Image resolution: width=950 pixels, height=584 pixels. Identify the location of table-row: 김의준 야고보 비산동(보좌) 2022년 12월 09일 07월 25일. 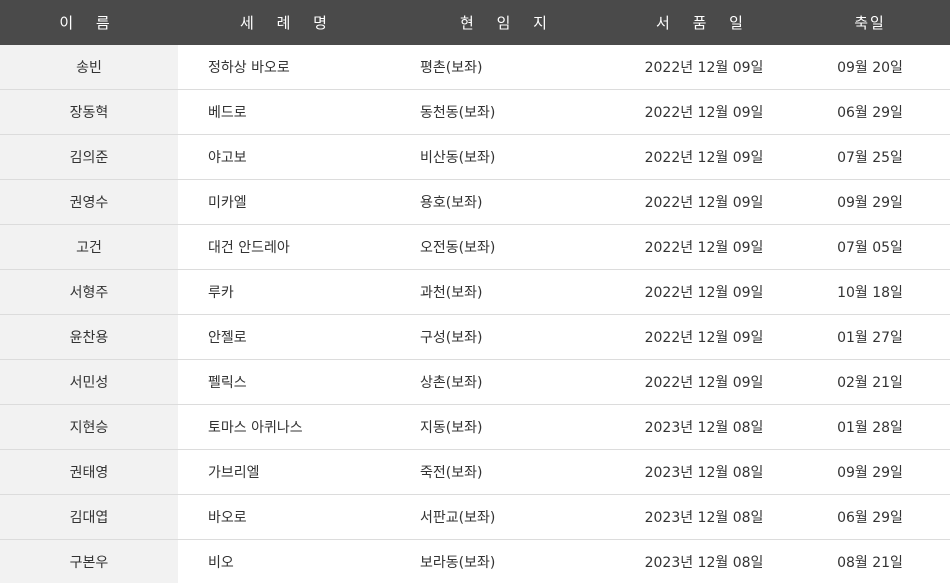
(475, 157).